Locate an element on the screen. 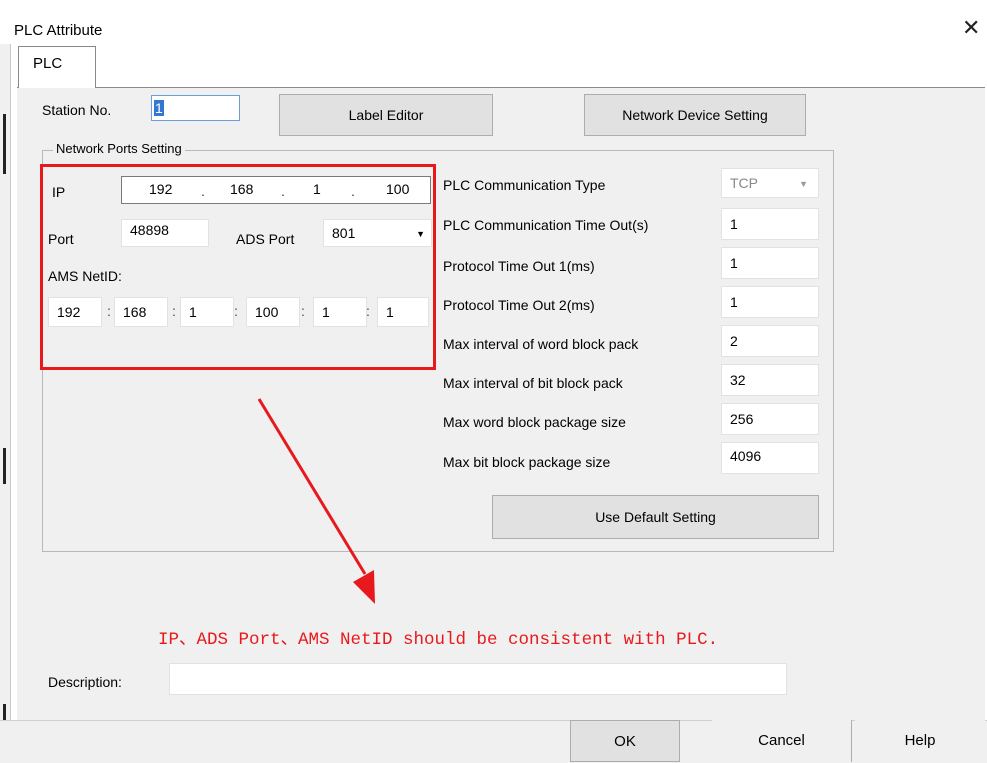 Image resolution: width=987 pixels, height=763 pixels. comm-row-label: Max bit block package size is located at coordinates (527, 462).